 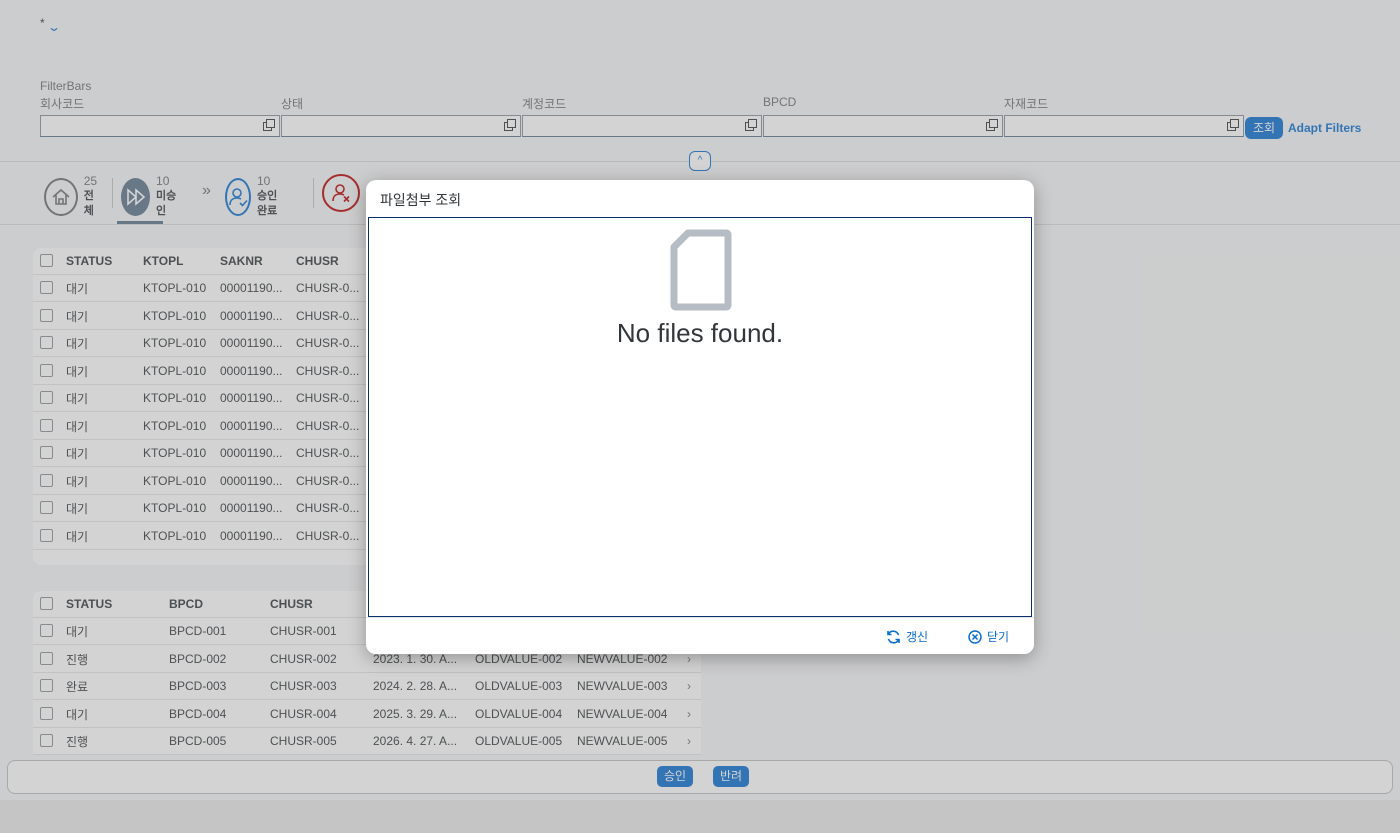 What do you see at coordinates (998, 637) in the screenshot?
I see `close-label: 닫기` at bounding box center [998, 637].